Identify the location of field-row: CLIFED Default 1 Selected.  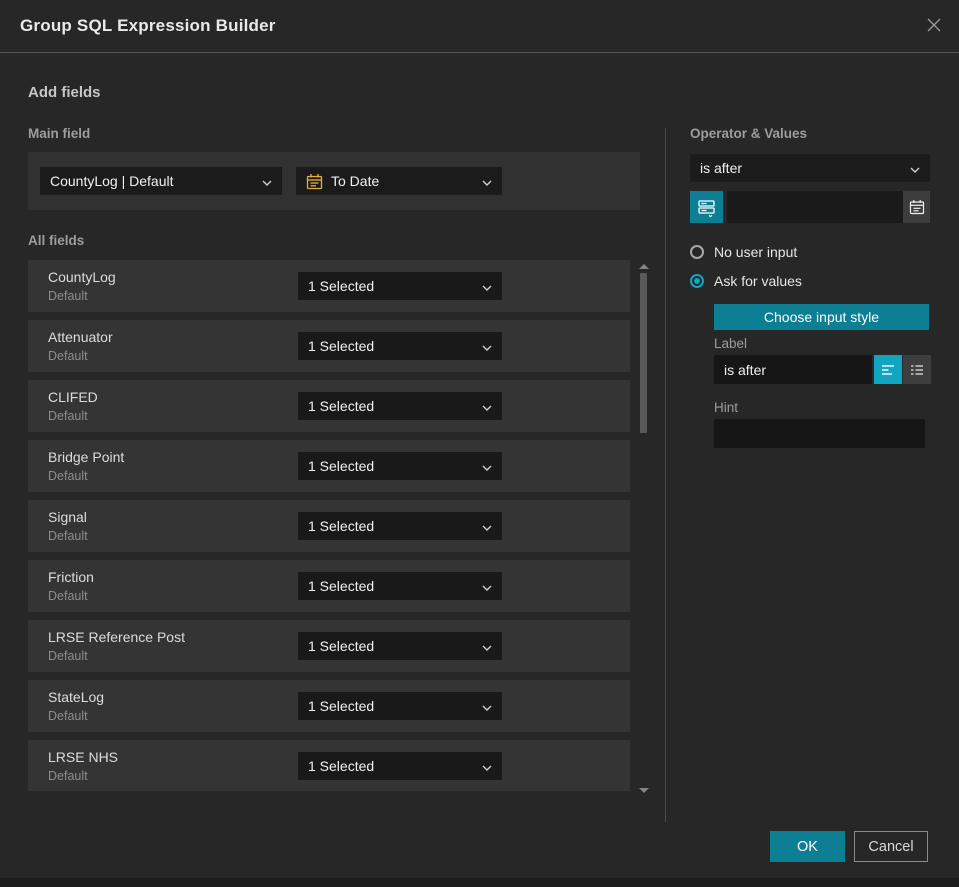
(329, 406).